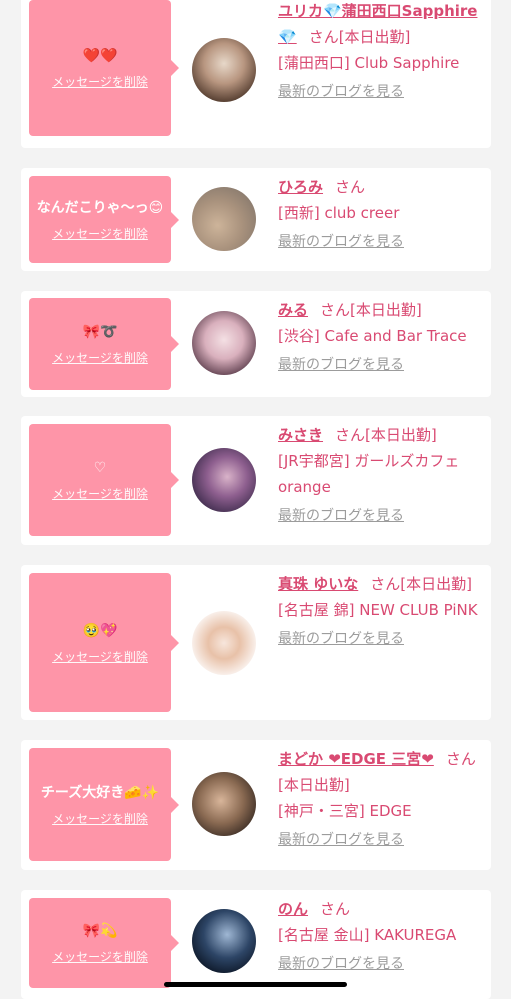  Describe the element at coordinates (255, 984) in the screenshot. I see `home-indicator` at that location.